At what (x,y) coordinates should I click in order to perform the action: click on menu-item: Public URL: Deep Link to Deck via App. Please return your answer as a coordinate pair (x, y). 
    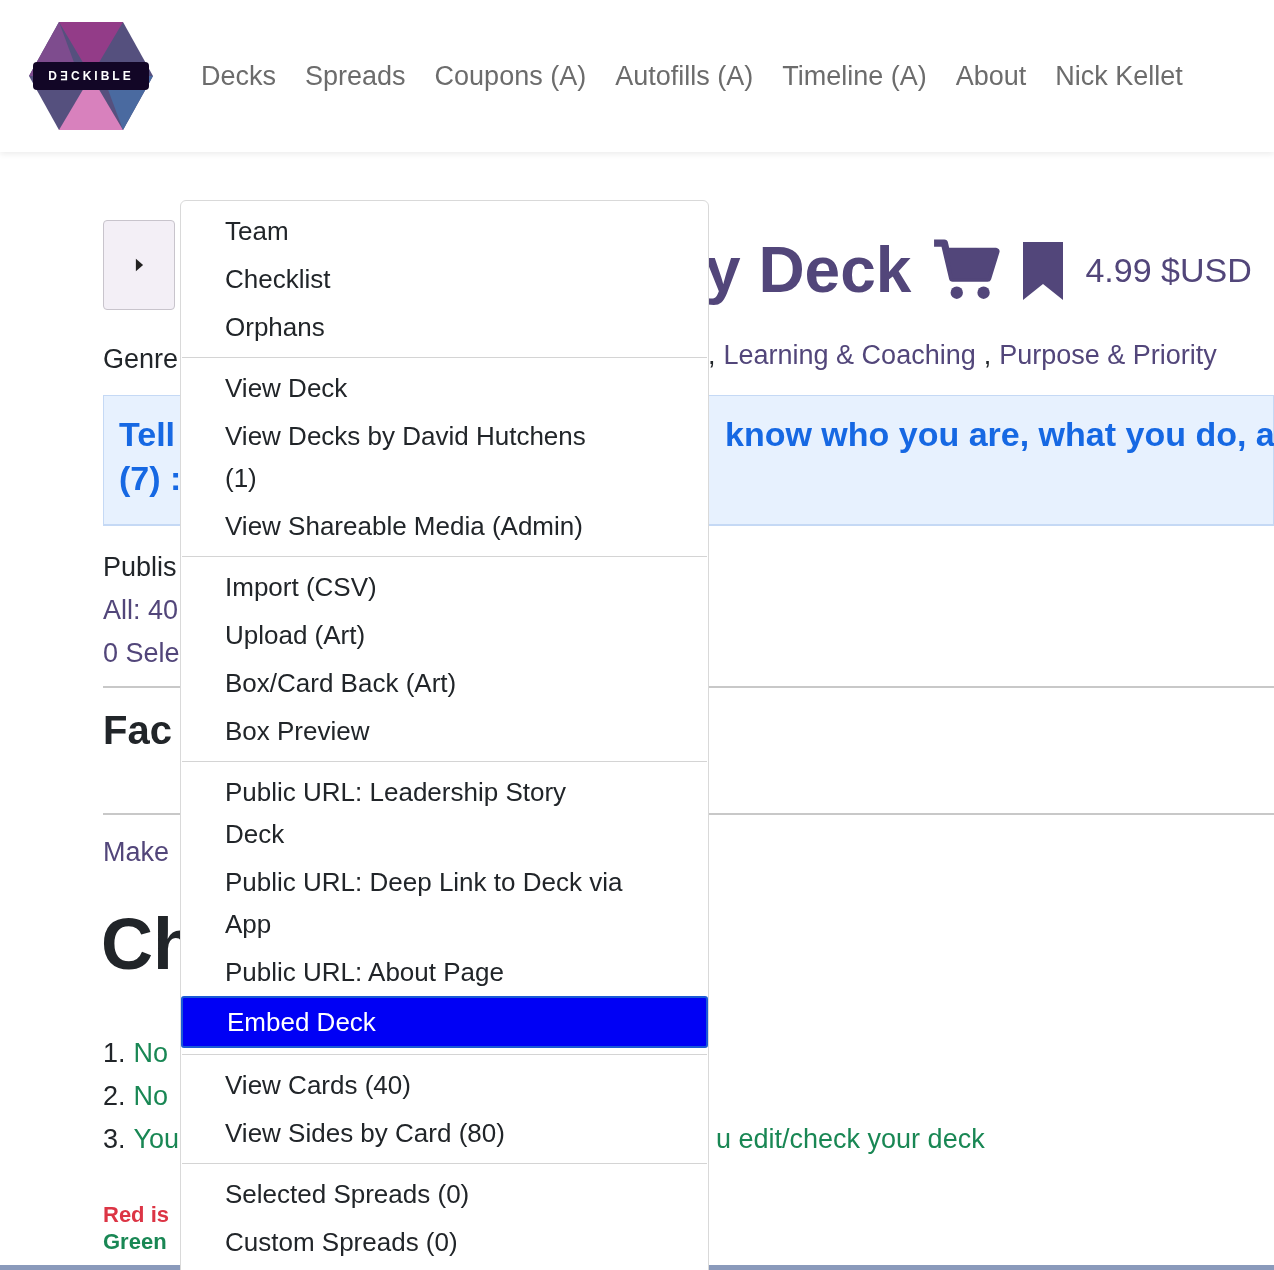
    Looking at the image, I should click on (444, 903).